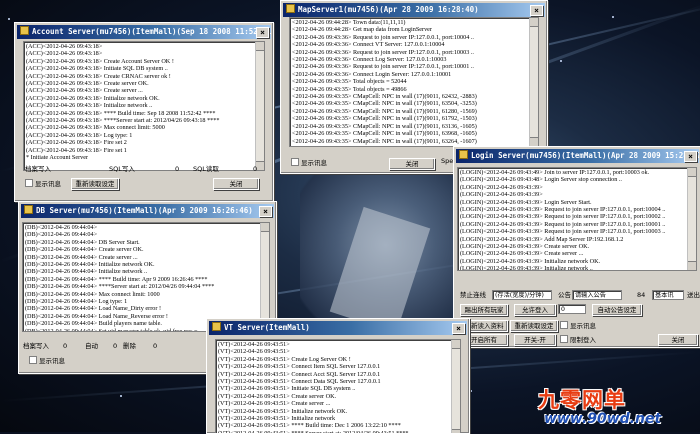  What do you see at coordinates (76, 150) in the screenshot?
I see `log-line: (ACC)<2012-04-26 09:43:18> Fire set 1` at bounding box center [76, 150].